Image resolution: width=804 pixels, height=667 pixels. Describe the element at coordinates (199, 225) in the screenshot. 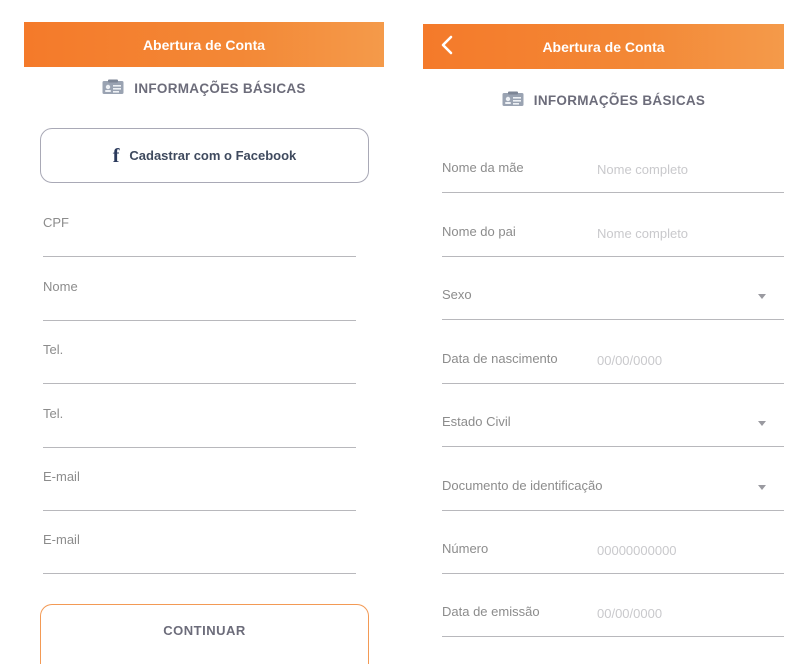

I see `cpf-field: CPF` at that location.